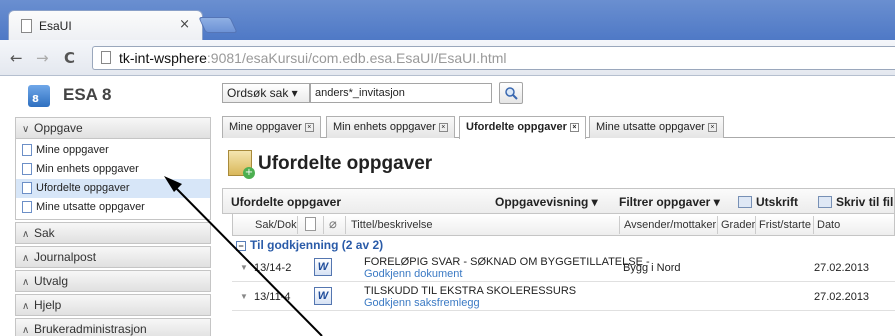  Describe the element at coordinates (163, 58) in the screenshot. I see `url-host: tk-int-wsphere` at that location.